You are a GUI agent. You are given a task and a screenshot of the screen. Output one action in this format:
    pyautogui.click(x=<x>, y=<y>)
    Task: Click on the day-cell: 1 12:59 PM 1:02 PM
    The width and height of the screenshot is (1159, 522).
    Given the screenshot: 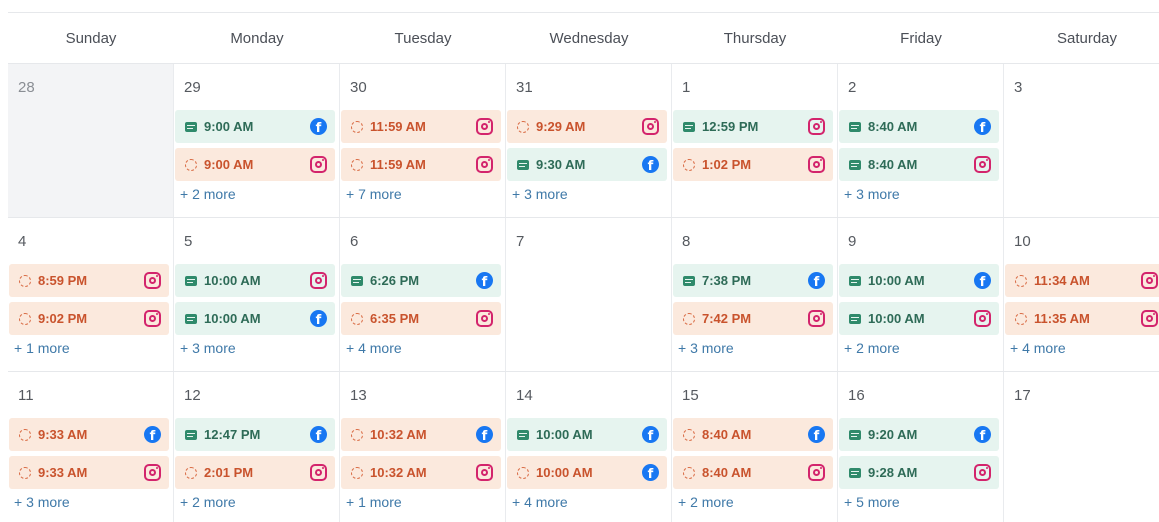 What is the action you would take?
    pyautogui.click(x=755, y=140)
    